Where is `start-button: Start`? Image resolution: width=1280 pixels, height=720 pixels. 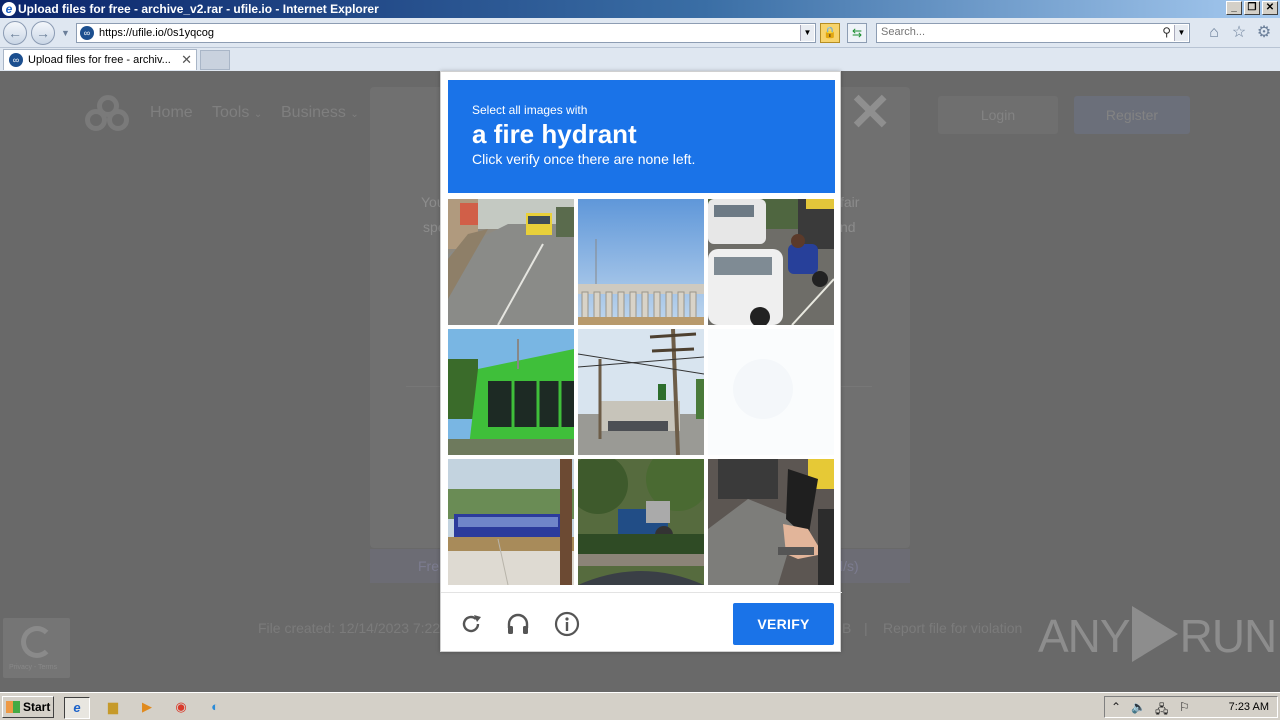 start-button: Start is located at coordinates (28, 707).